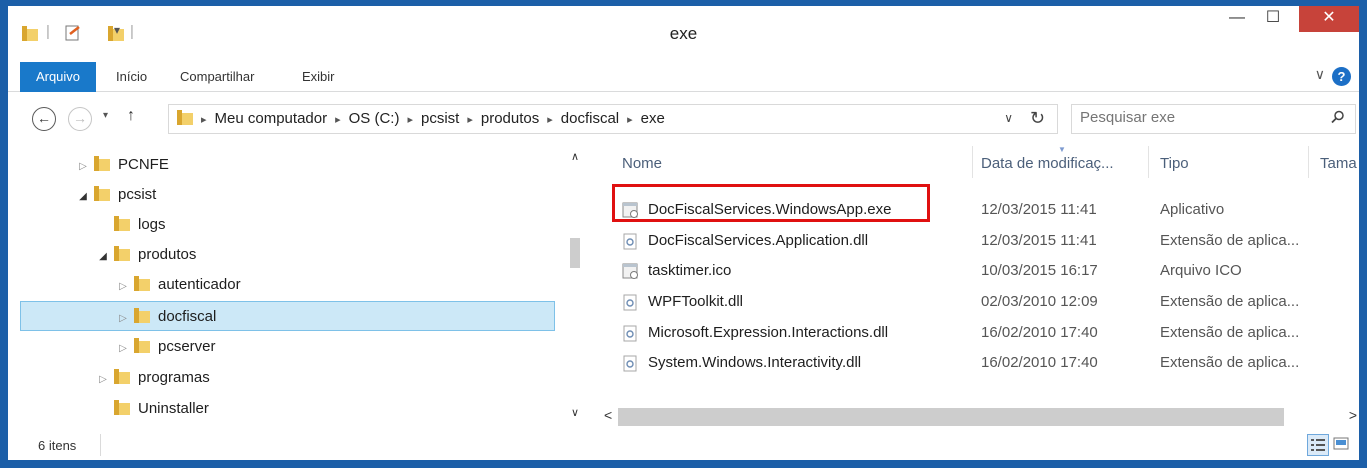 This screenshot has width=1367, height=468. I want to click on tree-item-uninstaller: Uninstaller, so click(287, 409).